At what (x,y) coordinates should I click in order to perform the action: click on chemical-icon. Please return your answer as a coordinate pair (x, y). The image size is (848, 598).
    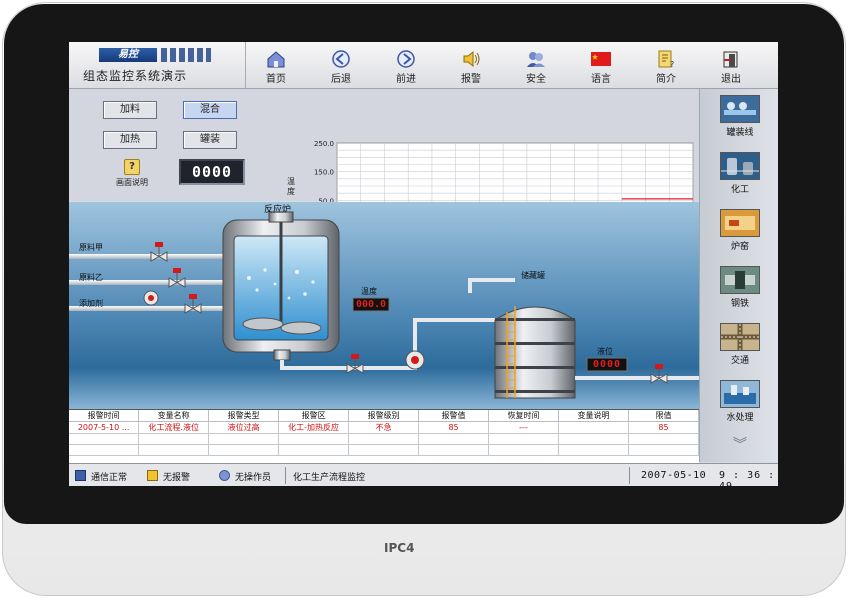
    Looking at the image, I should click on (740, 166).